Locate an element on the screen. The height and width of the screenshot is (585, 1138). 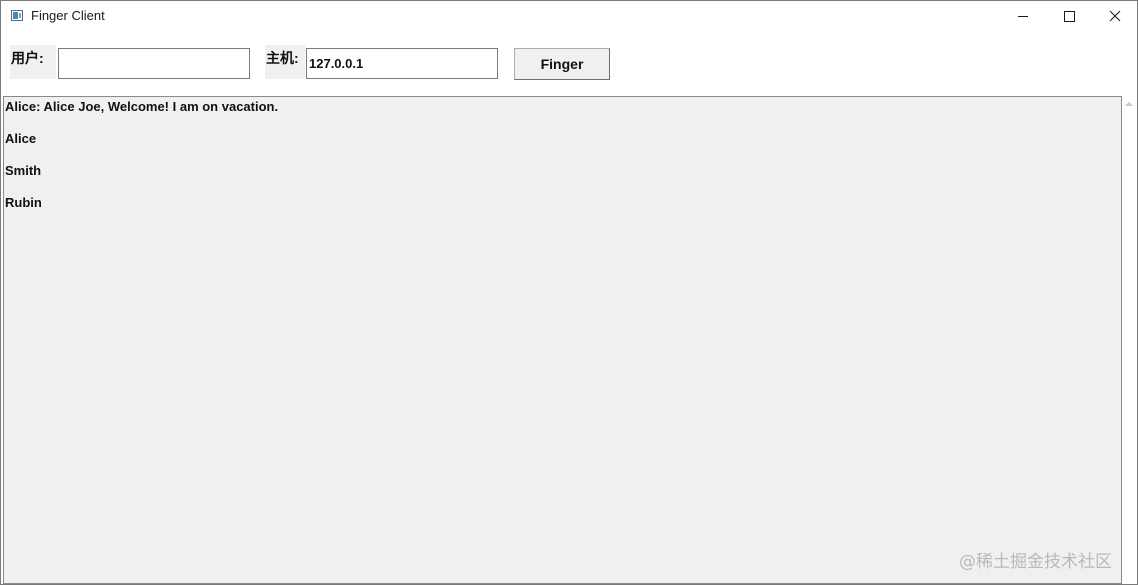
title-bar: Finger Client is located at coordinates (569, 16).